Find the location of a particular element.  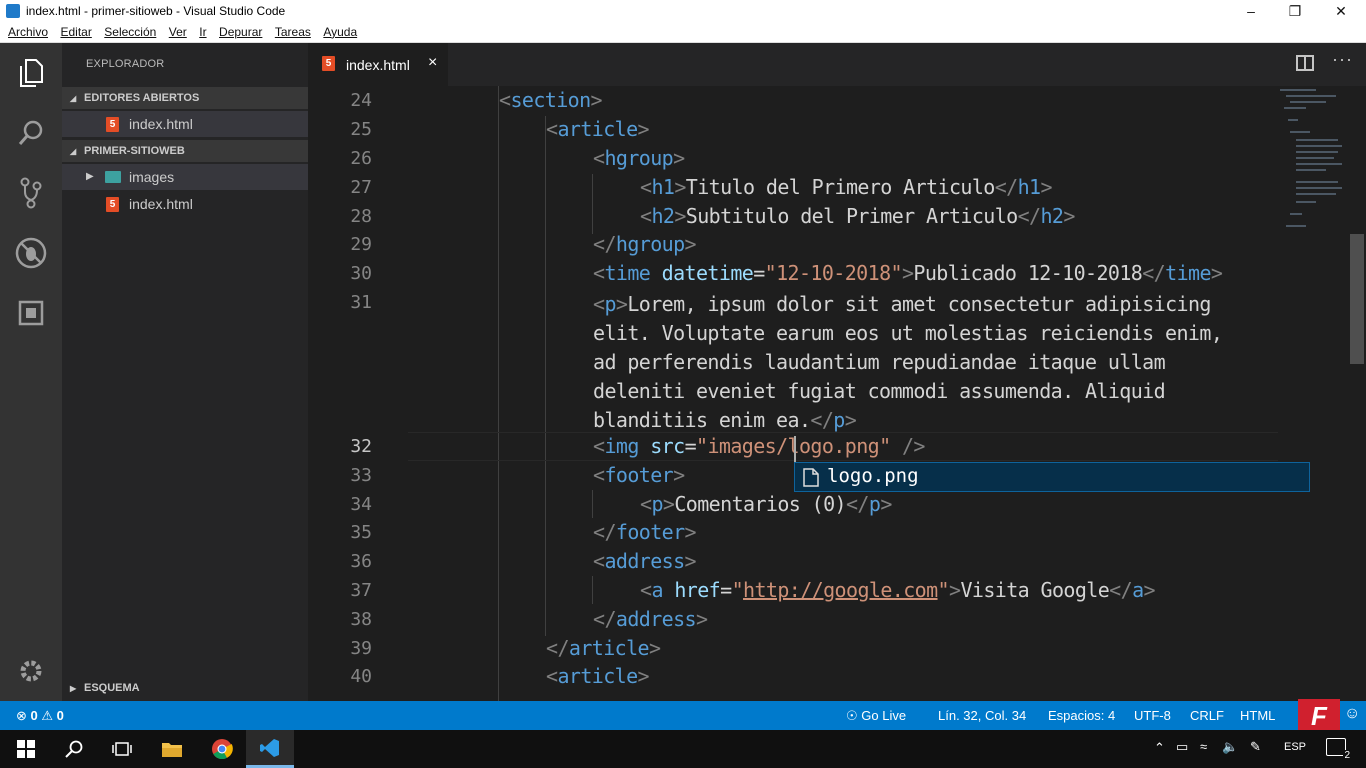

line-number: 29 is located at coordinates (361, 244).